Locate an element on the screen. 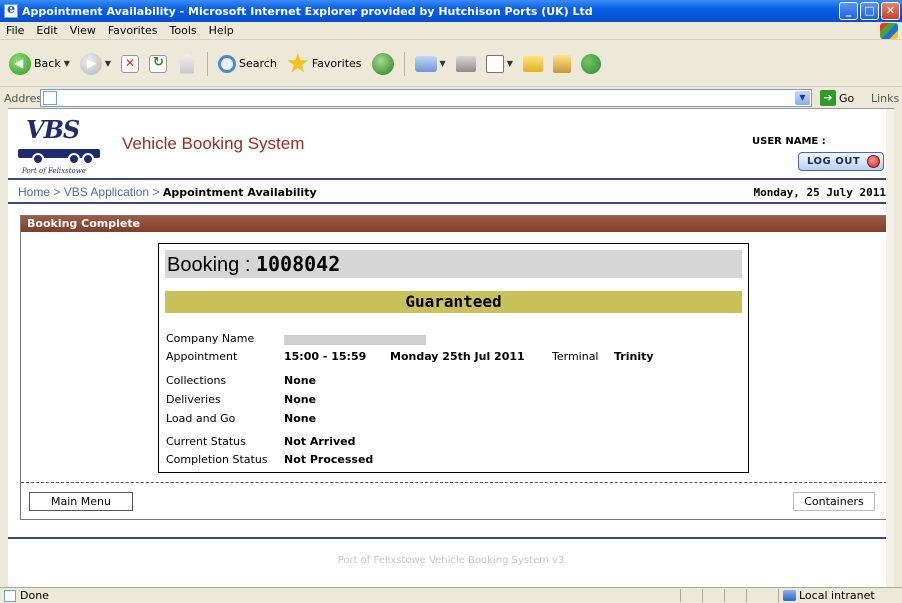  forward-button: ▼ is located at coordinates (95, 64).